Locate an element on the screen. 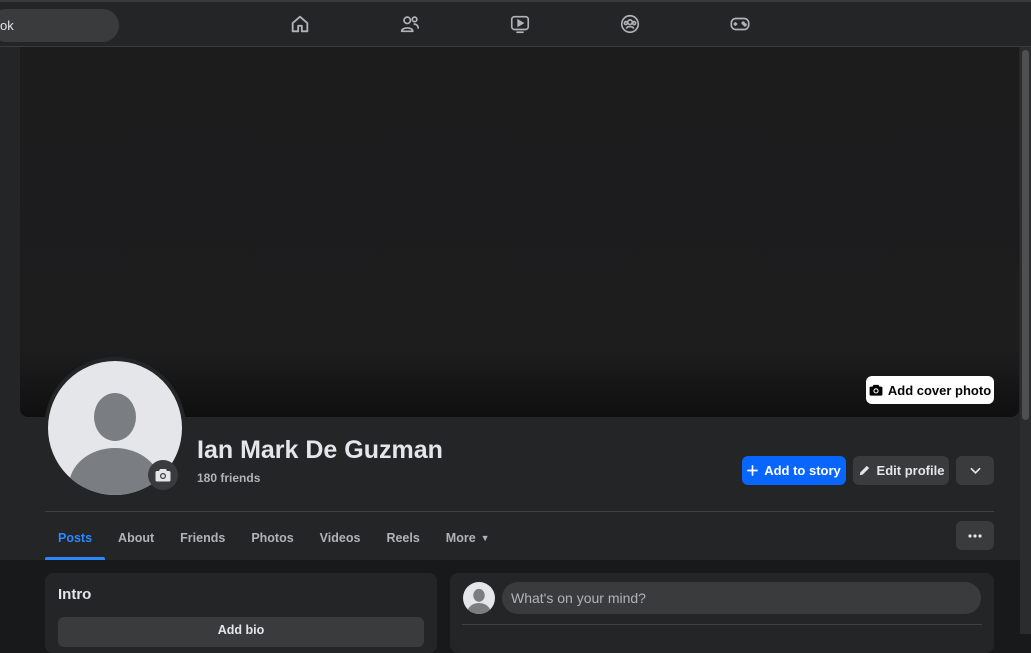  add-to-story-button: Add to story is located at coordinates (794, 470).